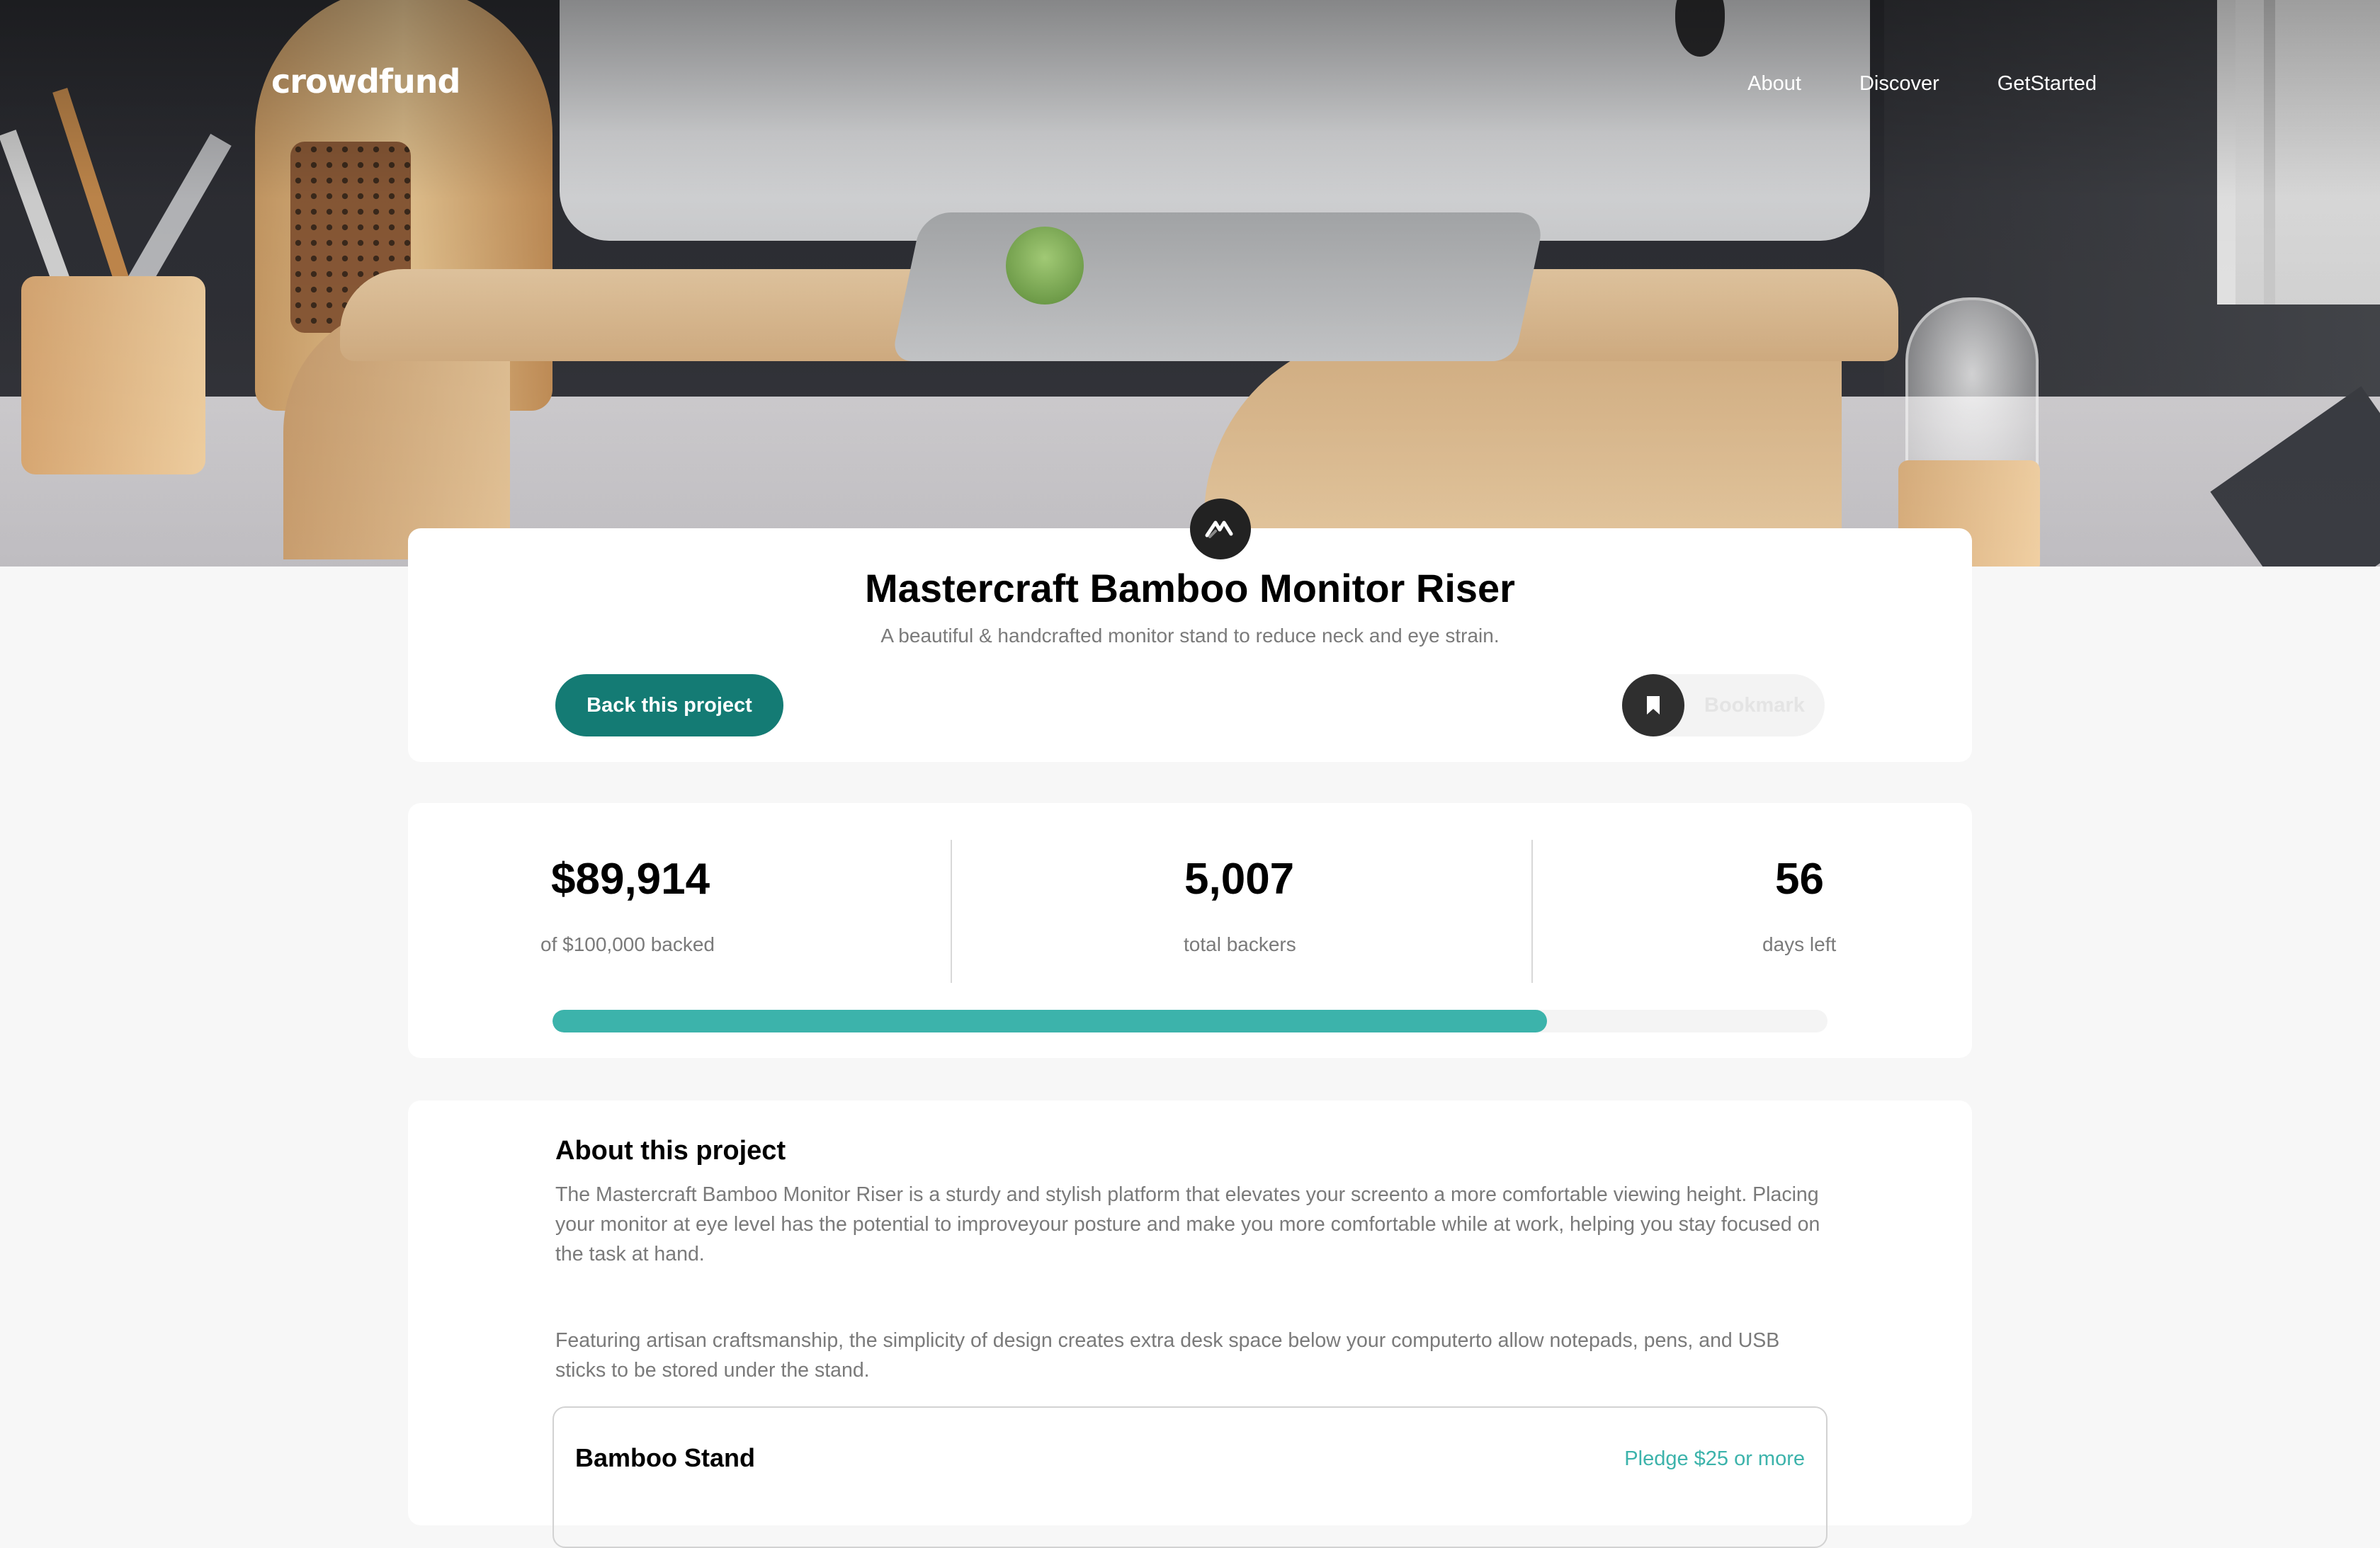  Describe the element at coordinates (1755, 705) in the screenshot. I see `bookmark-label: Bookmark` at that location.